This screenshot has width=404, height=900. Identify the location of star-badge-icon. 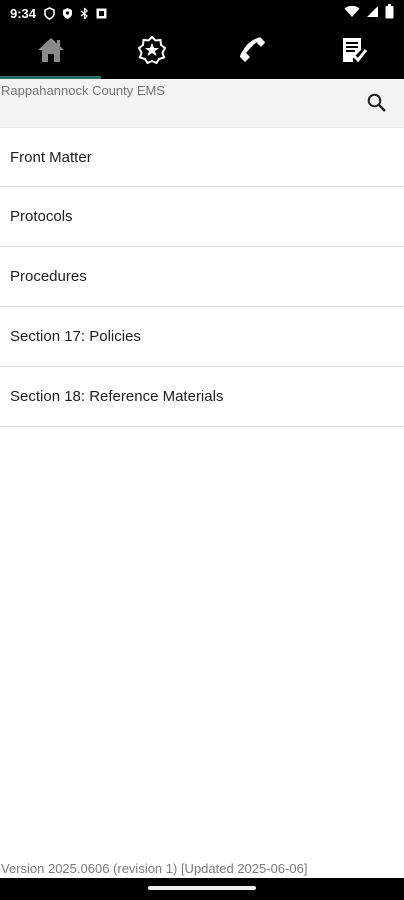
(152, 52).